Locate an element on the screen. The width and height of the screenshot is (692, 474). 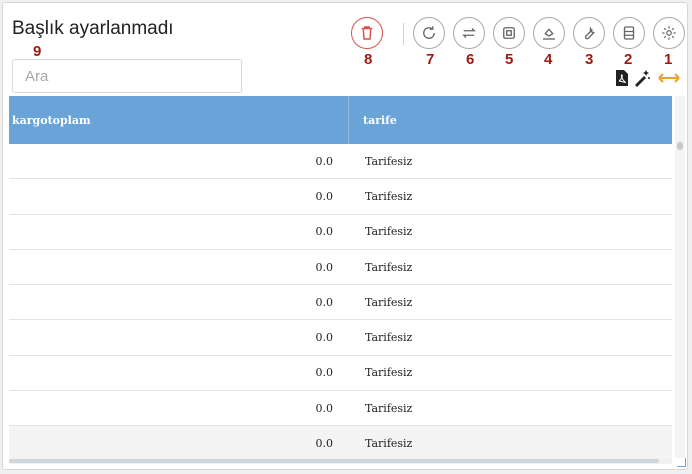
refresh-button is located at coordinates (429, 33).